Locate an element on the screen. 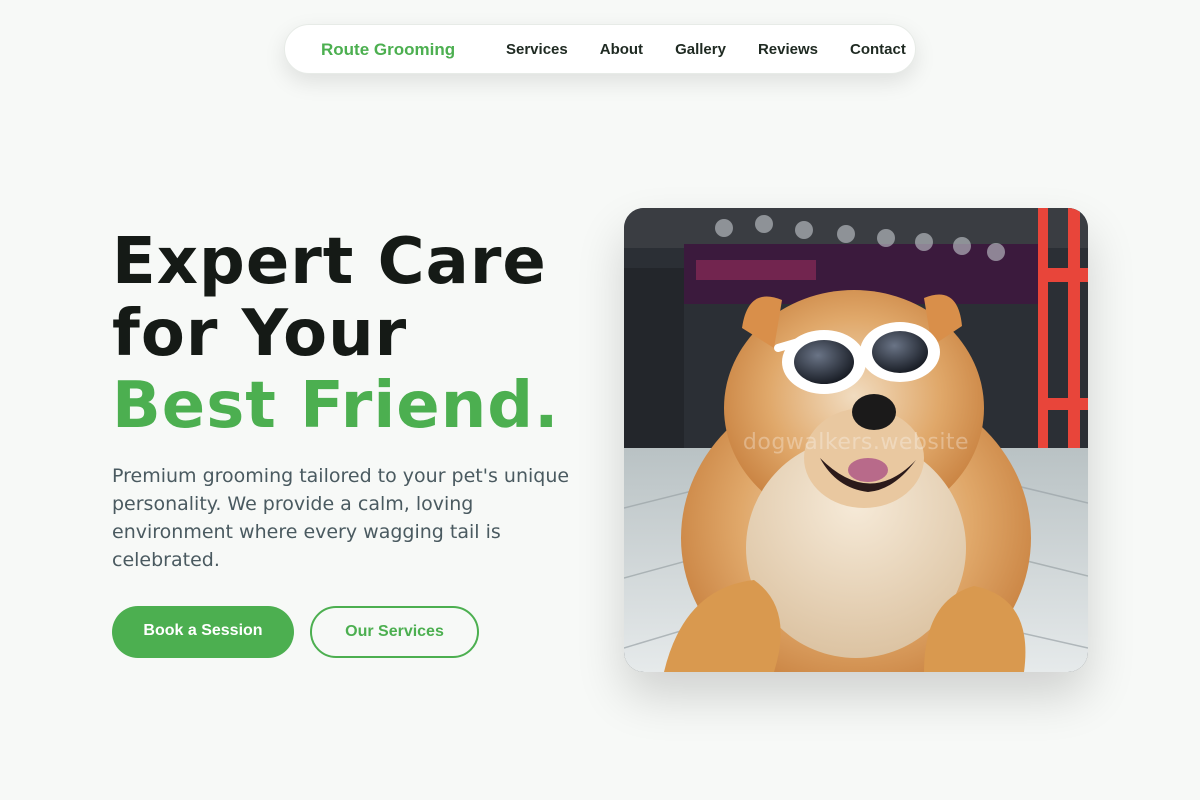  hero-headline: Expert Care for Your Best Friend. is located at coordinates (352, 334).